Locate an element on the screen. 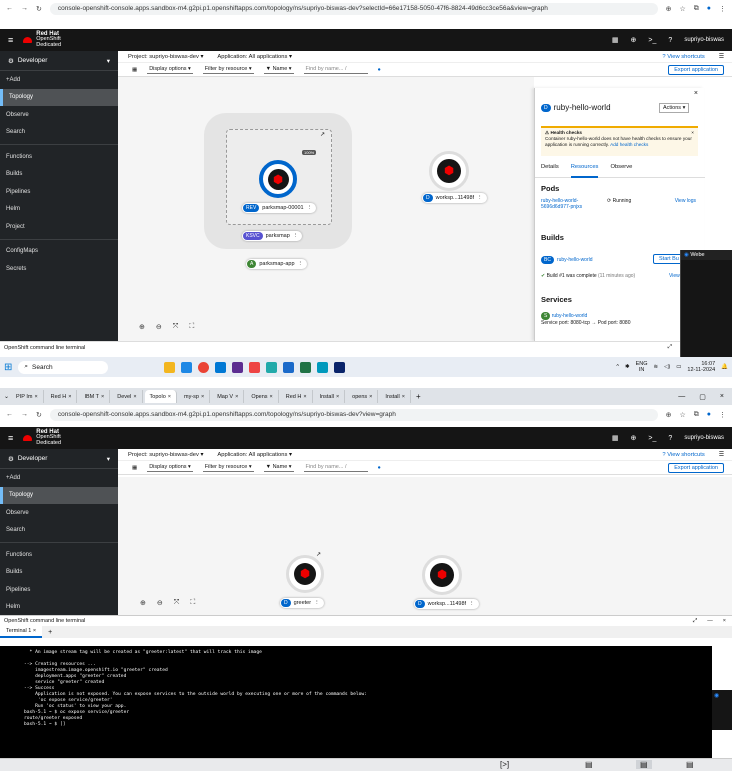  reload-icon: ↻ is located at coordinates (39, 415).